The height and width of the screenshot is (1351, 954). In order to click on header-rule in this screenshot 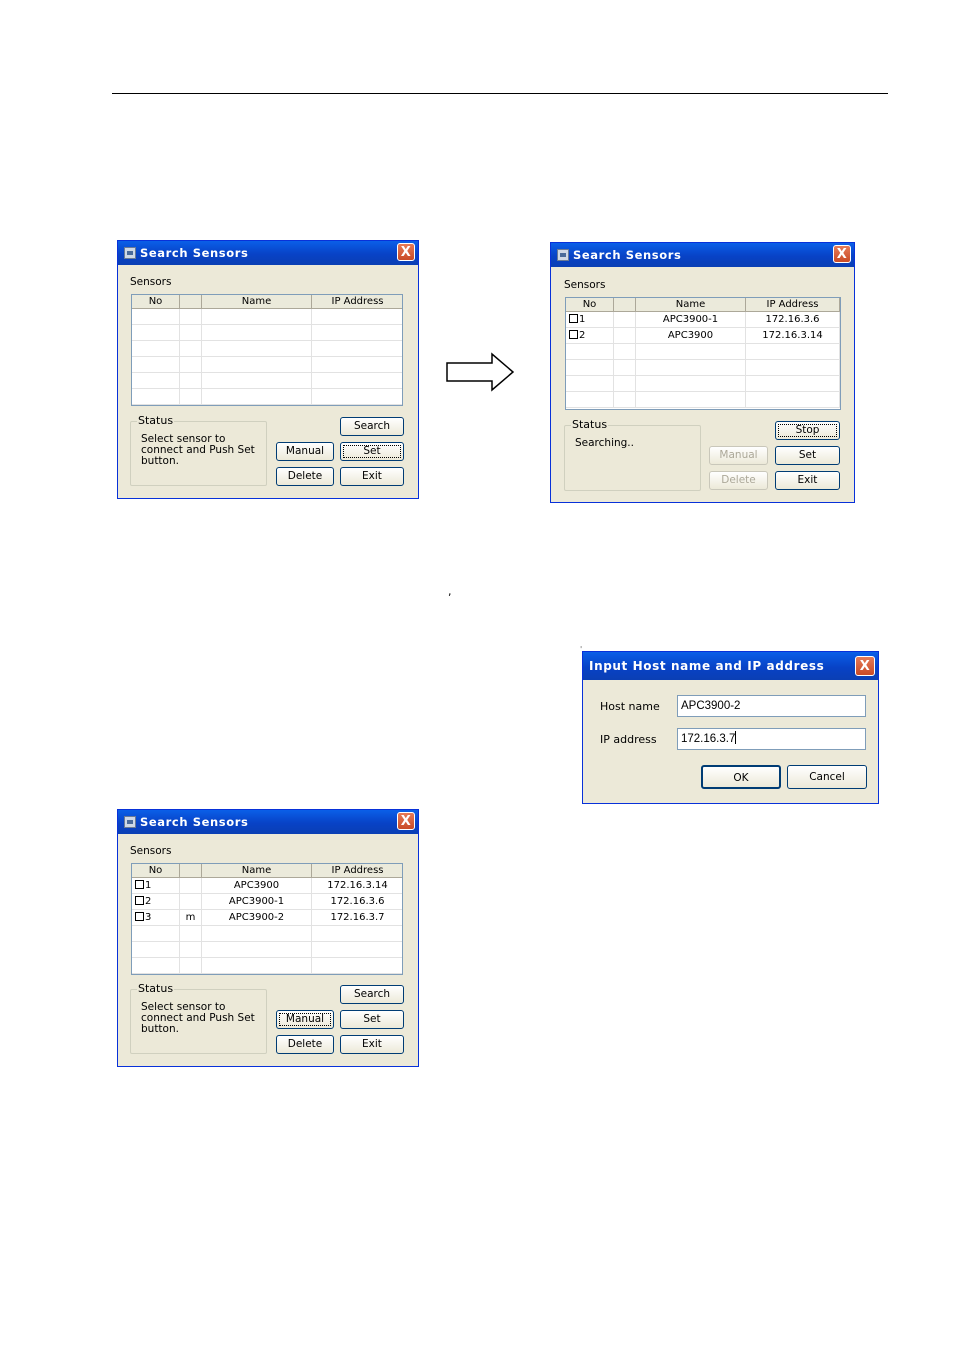, I will do `click(500, 93)`.